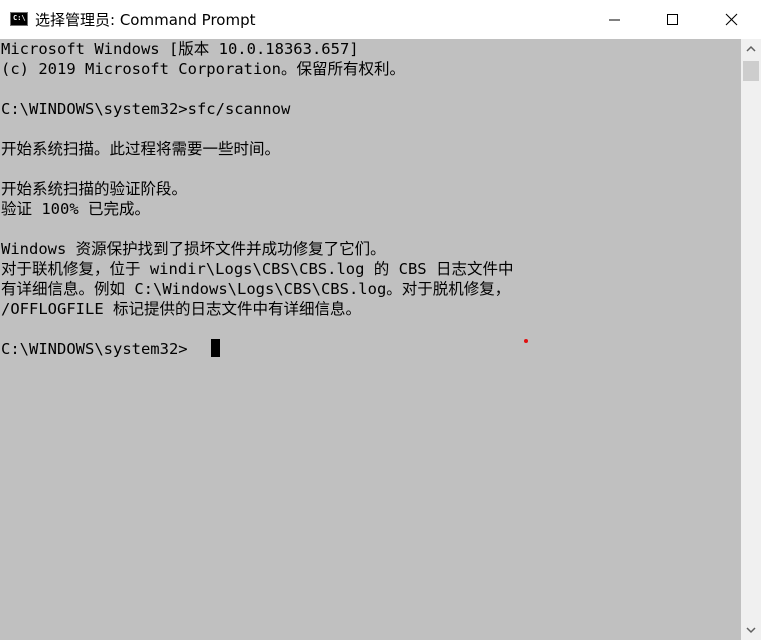 The height and width of the screenshot is (640, 761). I want to click on console-line: Microsoft Windows [版本 10.0.18363.657], so click(180, 49).